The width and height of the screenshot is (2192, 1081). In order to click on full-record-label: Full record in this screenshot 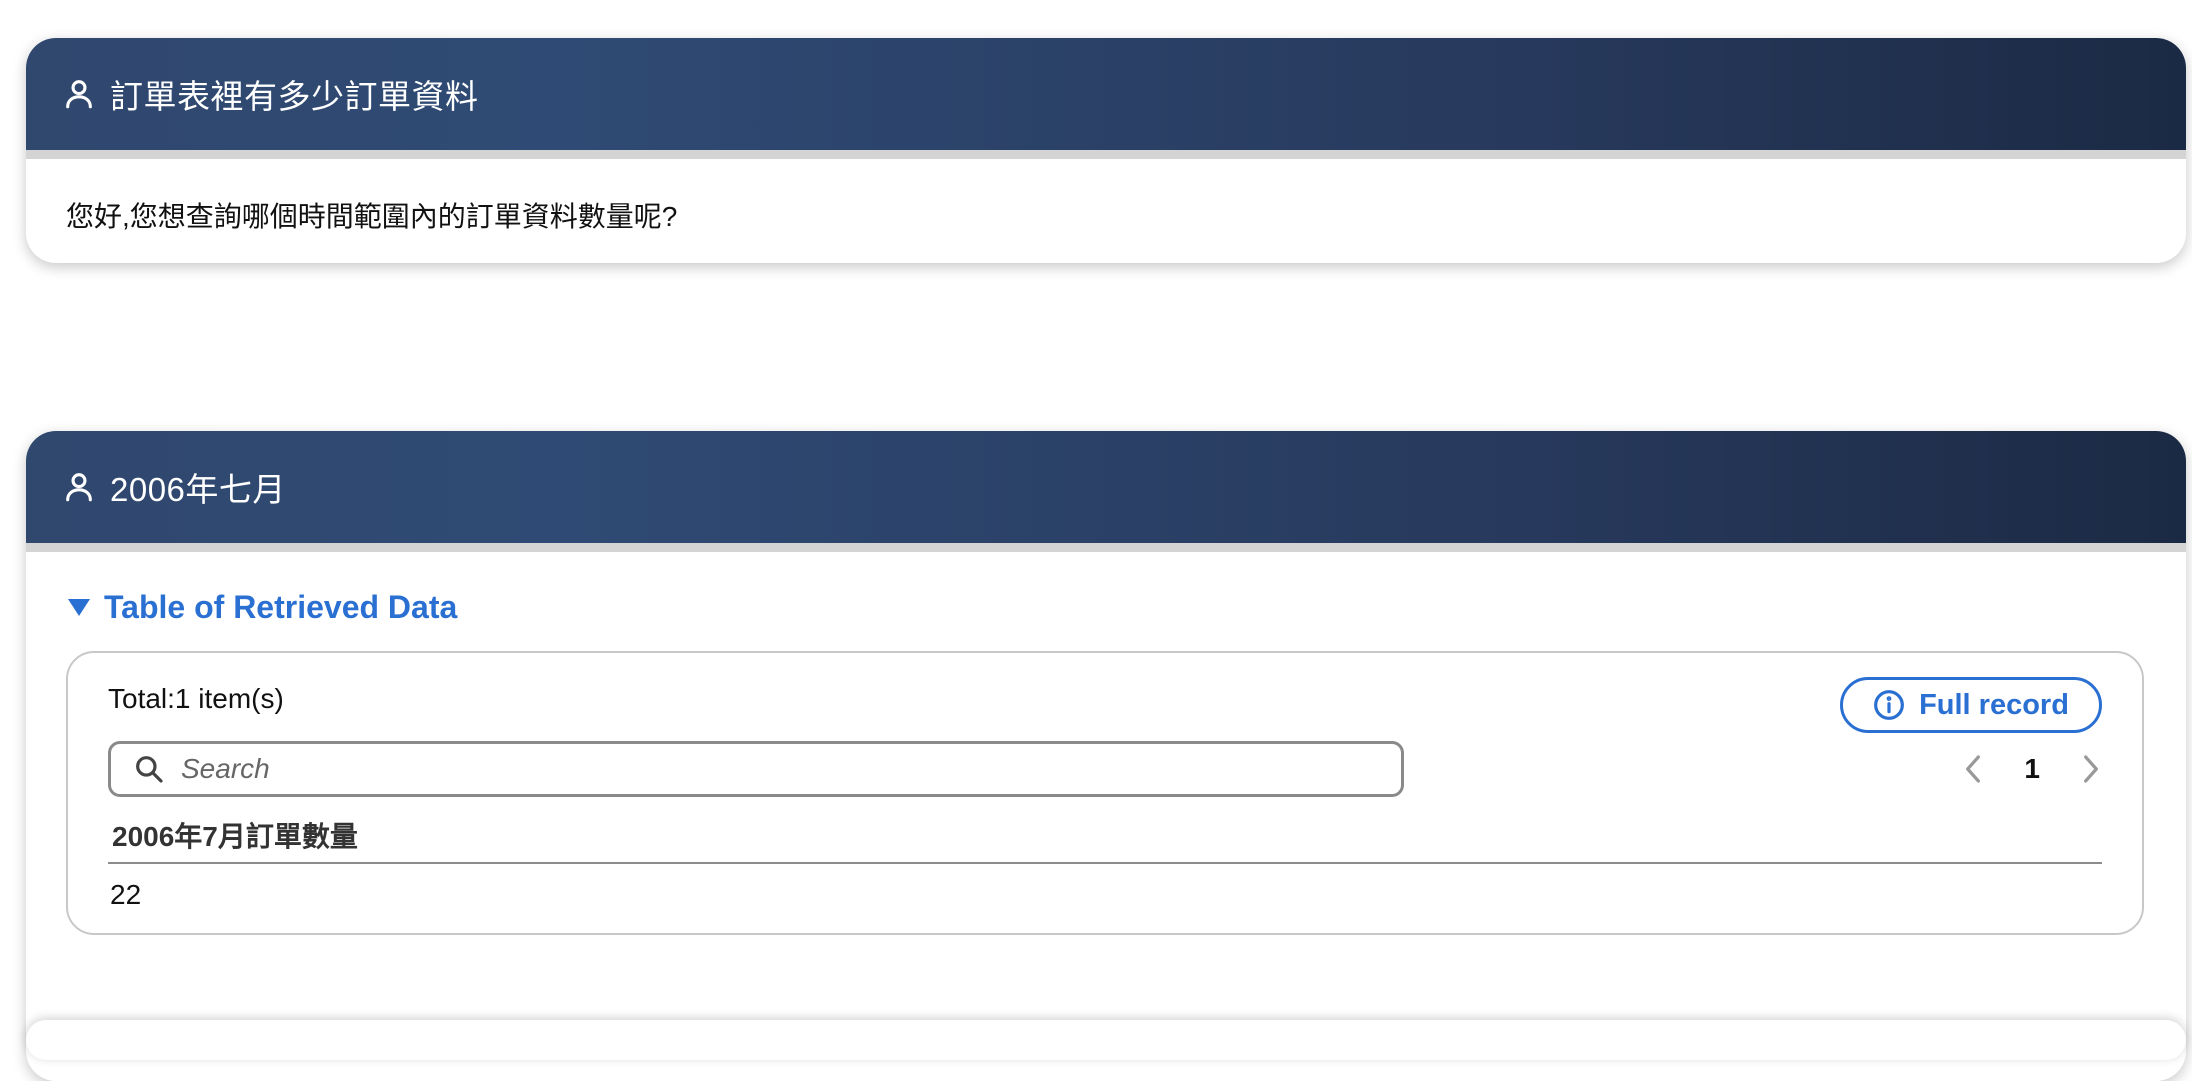, I will do `click(1994, 704)`.